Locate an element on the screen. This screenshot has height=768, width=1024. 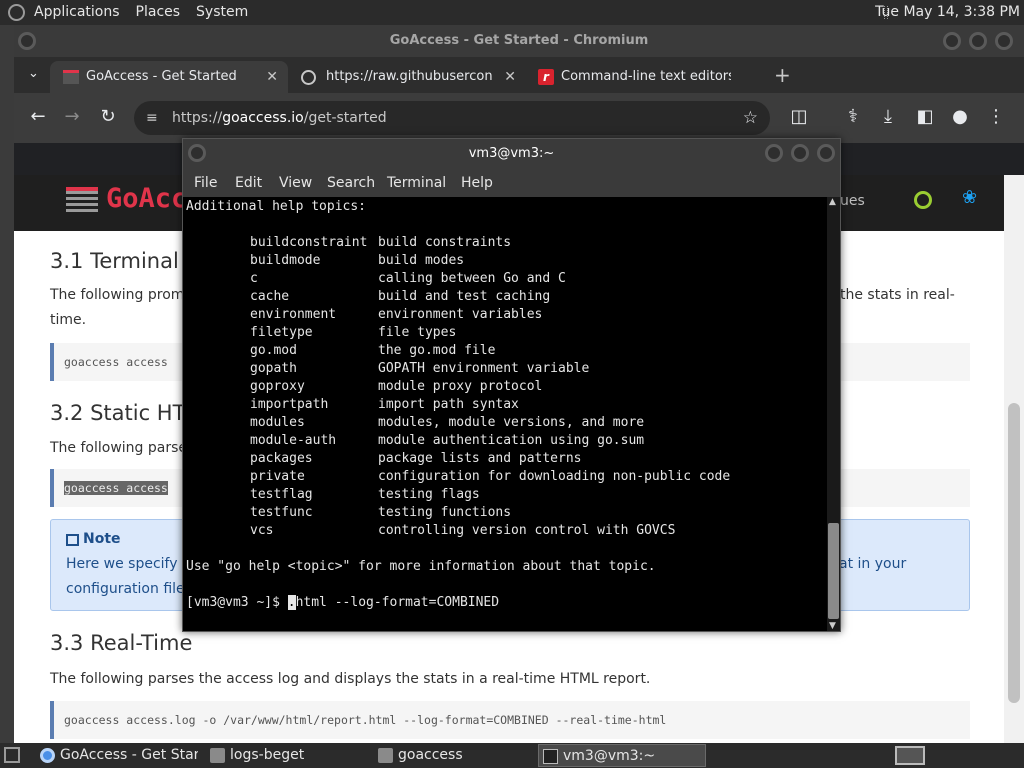
para-terminal-line1: The following promp is located at coordinates (122, 295).